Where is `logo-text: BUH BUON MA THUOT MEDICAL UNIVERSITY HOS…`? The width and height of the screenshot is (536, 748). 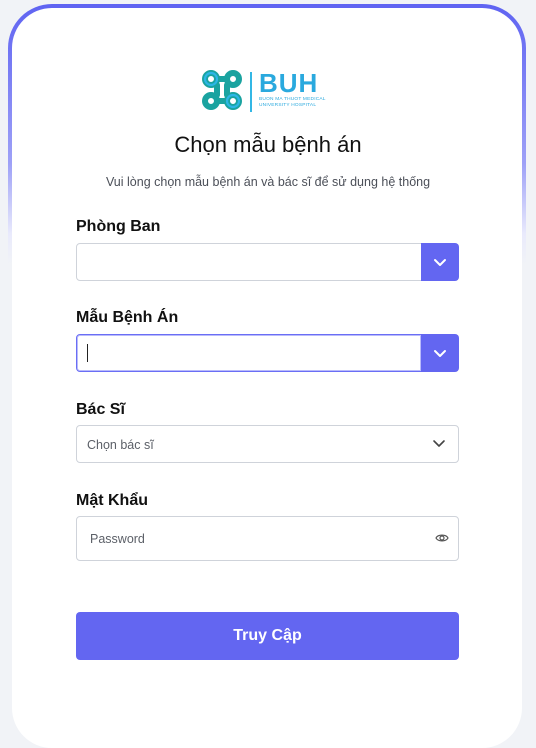 logo-text: BUH BUON MA THUOT MEDICAL UNIVERSITY HOS… is located at coordinates (299, 88).